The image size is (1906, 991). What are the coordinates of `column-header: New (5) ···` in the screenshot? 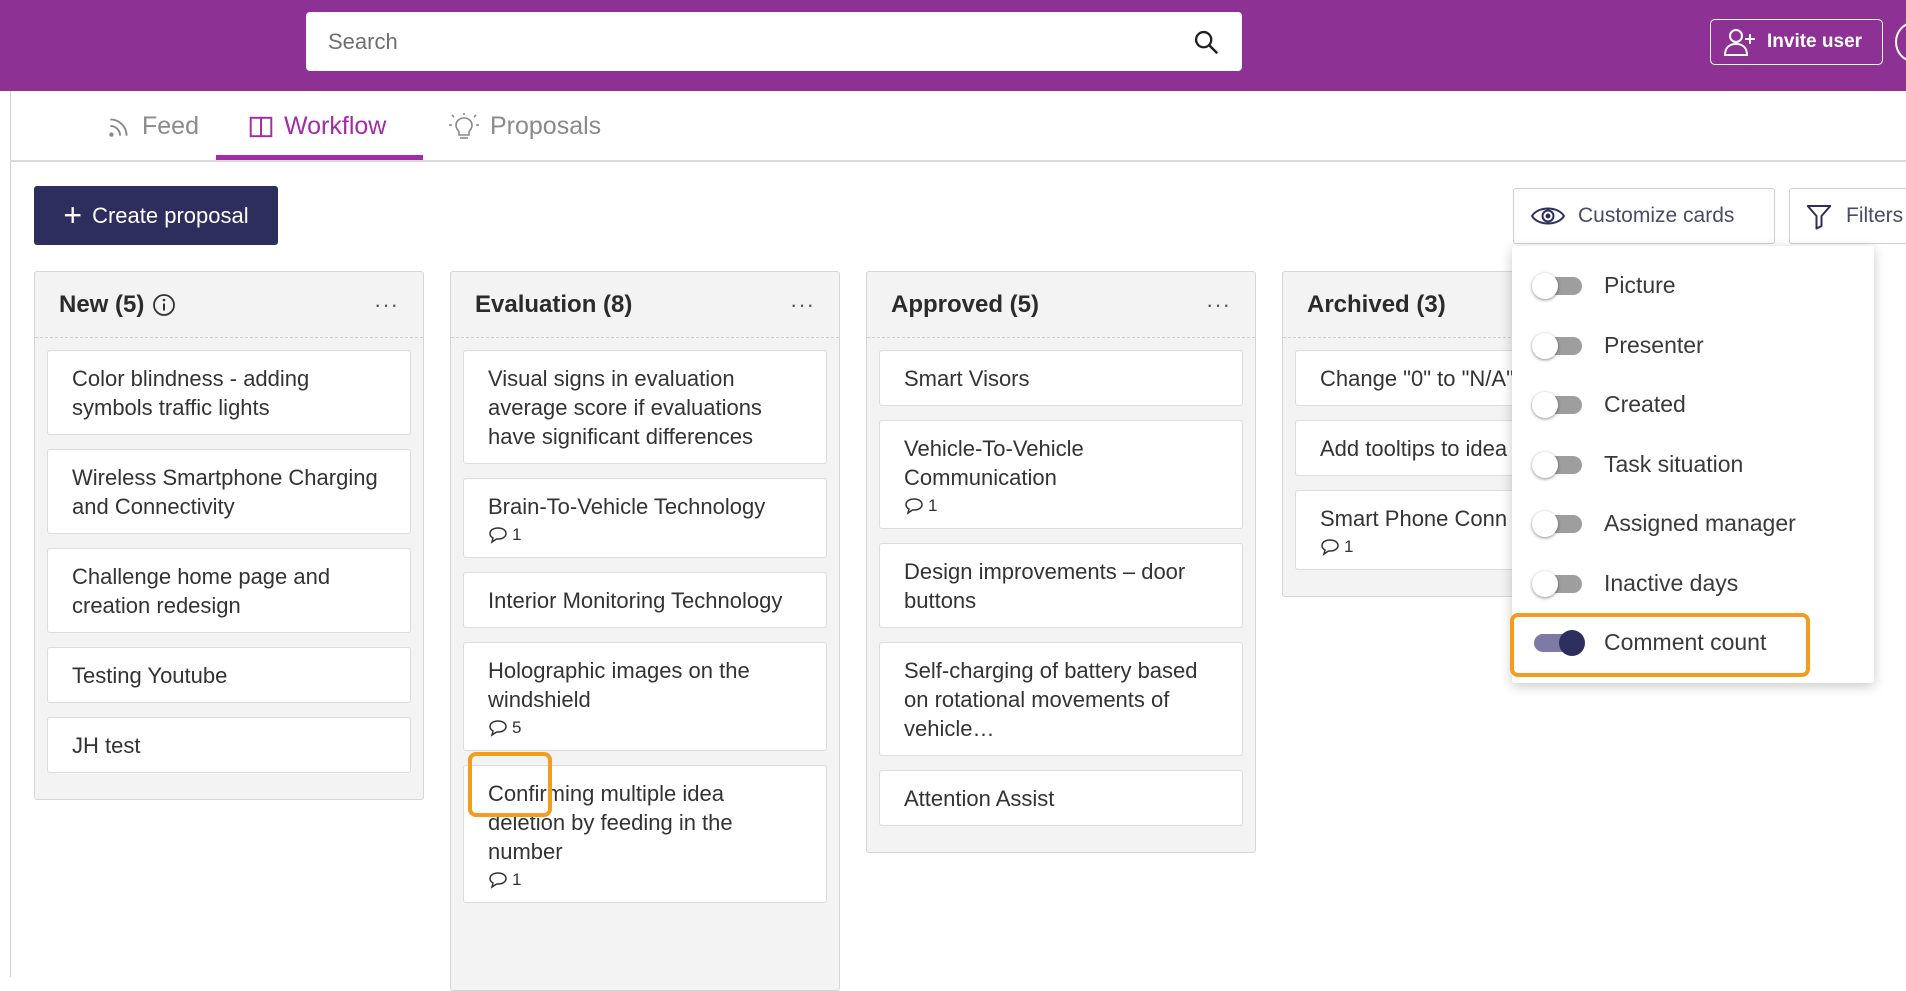 It's located at (229, 305).